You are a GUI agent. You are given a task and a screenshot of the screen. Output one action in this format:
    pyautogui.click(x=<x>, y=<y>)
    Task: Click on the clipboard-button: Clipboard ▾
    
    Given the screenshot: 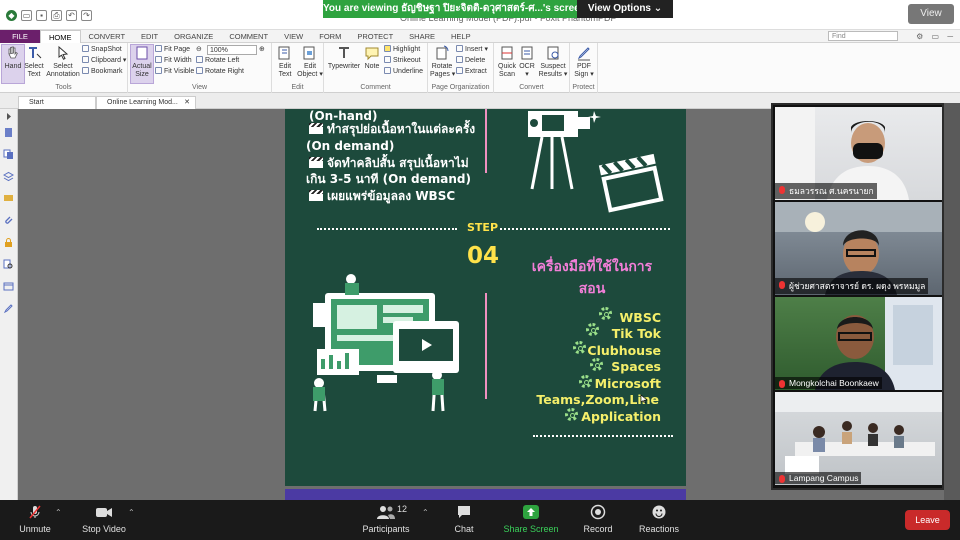 What is the action you would take?
    pyautogui.click(x=104, y=61)
    